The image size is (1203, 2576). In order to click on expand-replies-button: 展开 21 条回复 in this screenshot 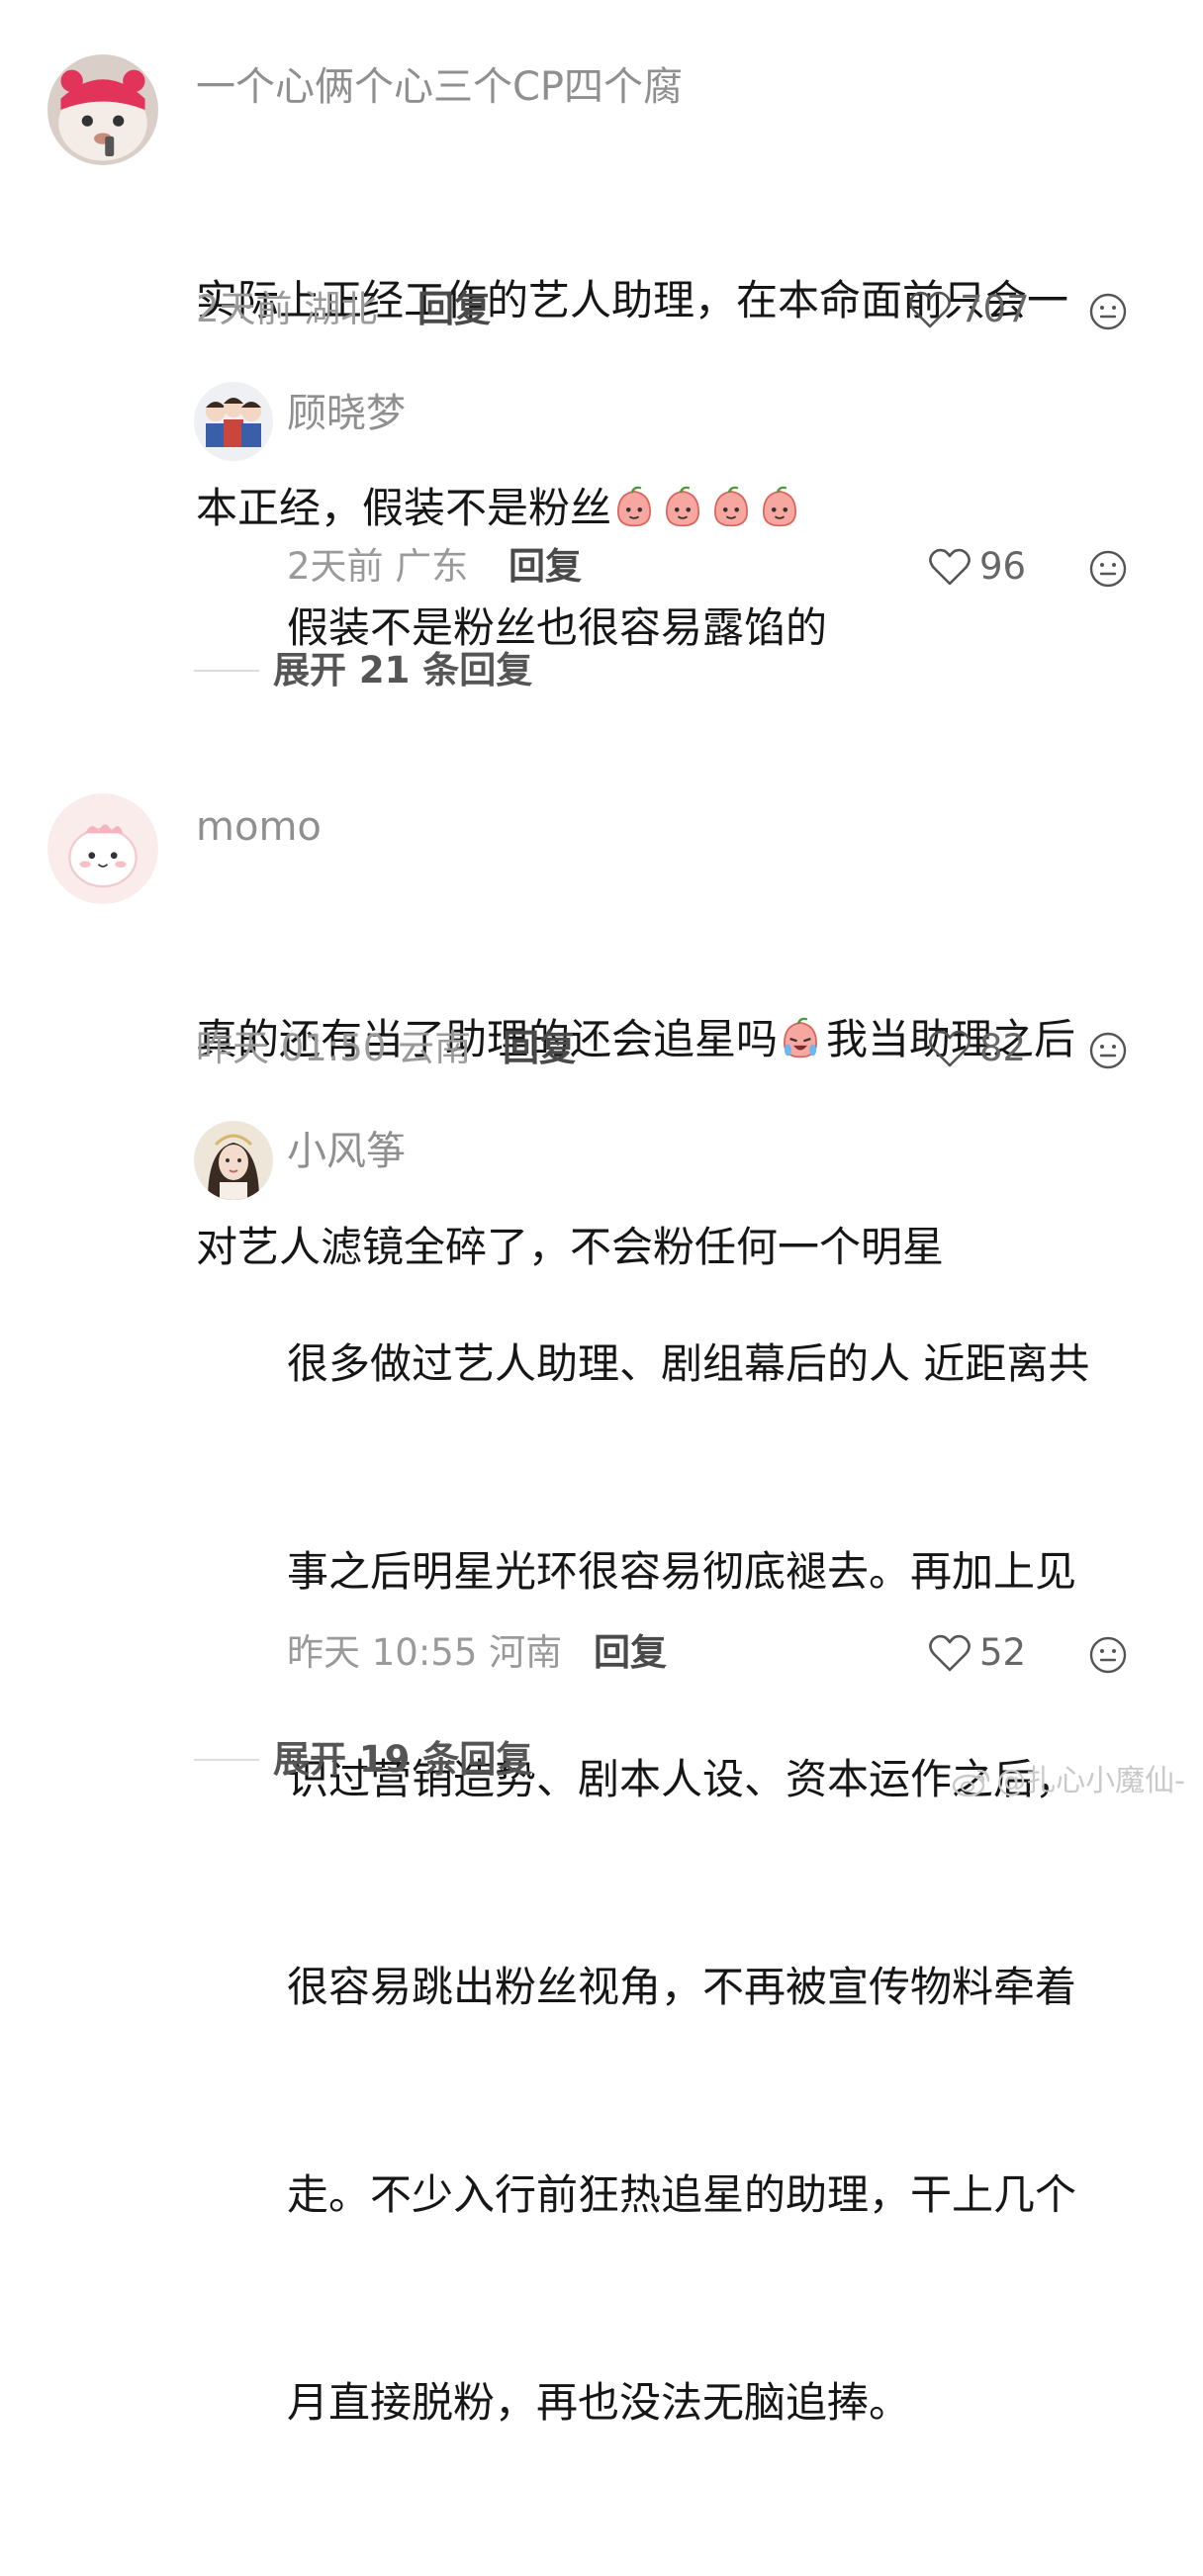, I will do `click(363, 670)`.